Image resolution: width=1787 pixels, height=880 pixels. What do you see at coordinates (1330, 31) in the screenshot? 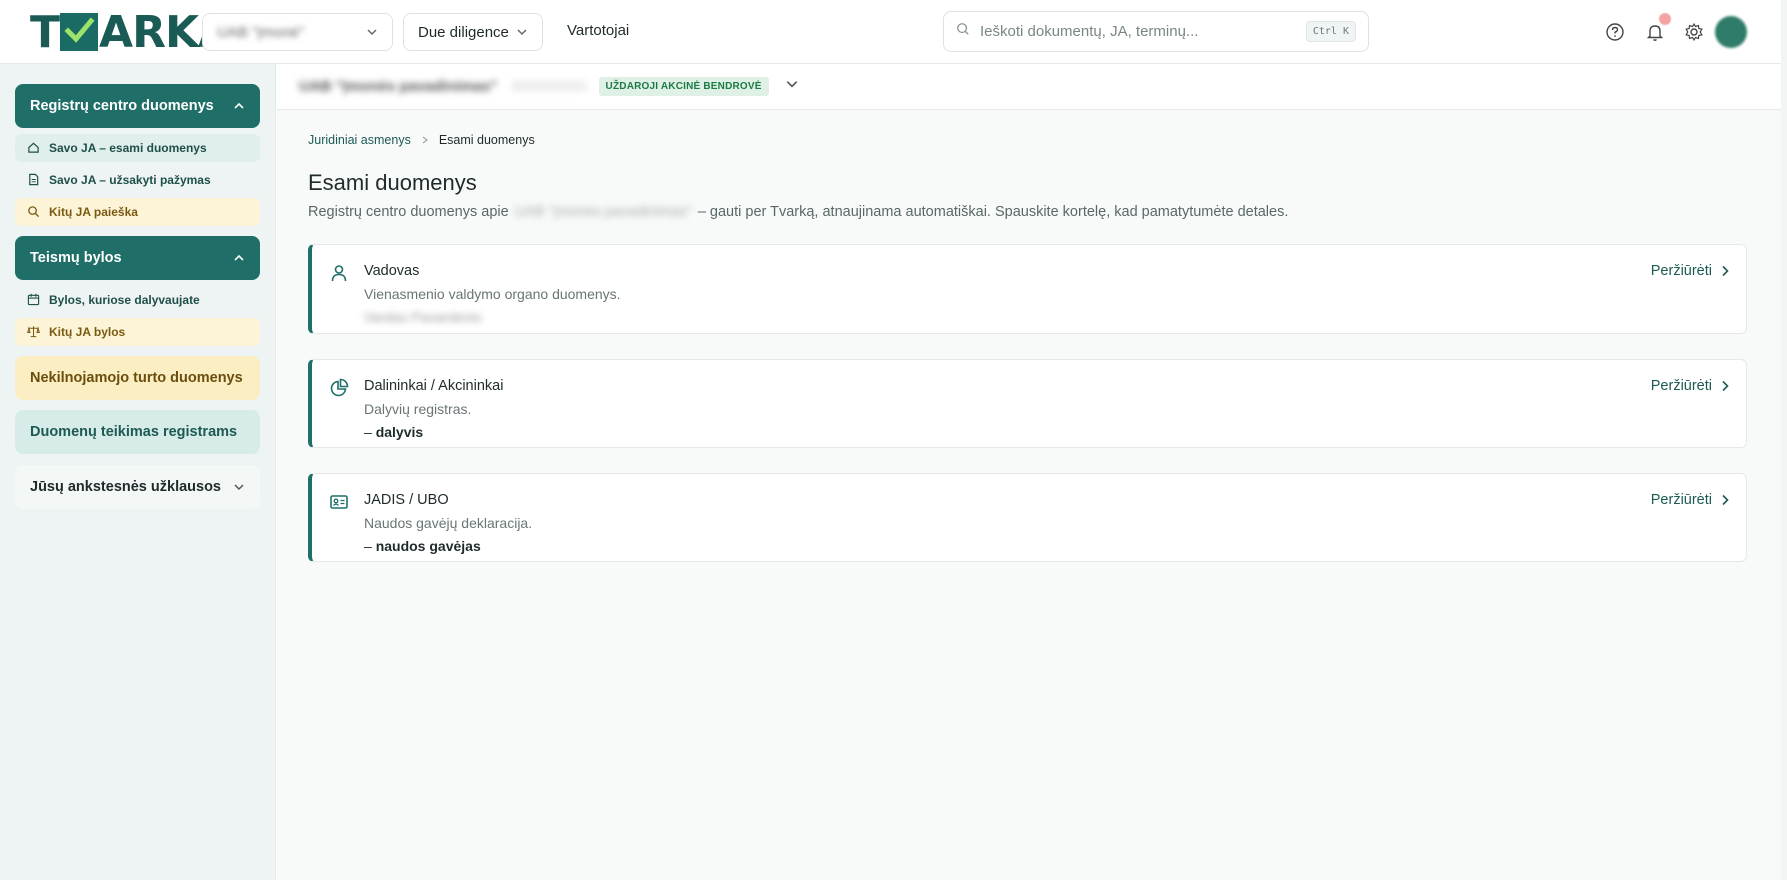
I see `search-shortcut: Ctrl K` at bounding box center [1330, 31].